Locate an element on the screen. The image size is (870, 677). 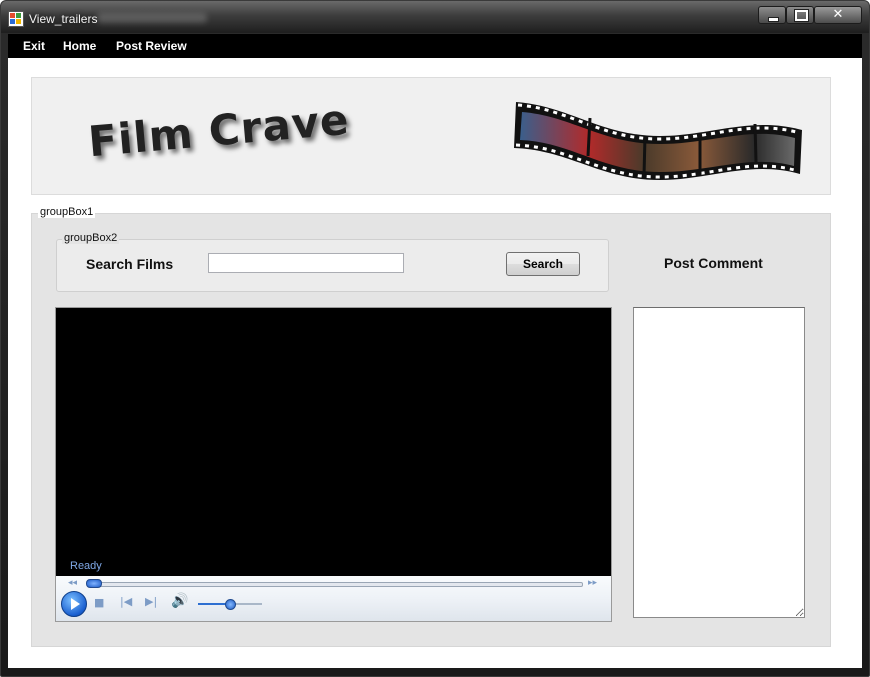
group-box-2: groupBox2 Search Films Search is located at coordinates (332, 262).